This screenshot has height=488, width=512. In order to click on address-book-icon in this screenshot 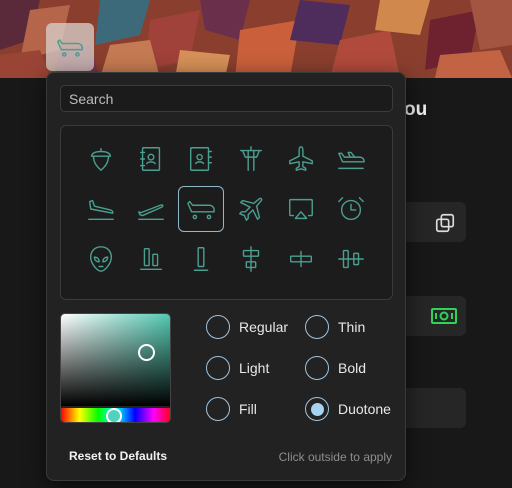, I will do `click(150, 159)`.